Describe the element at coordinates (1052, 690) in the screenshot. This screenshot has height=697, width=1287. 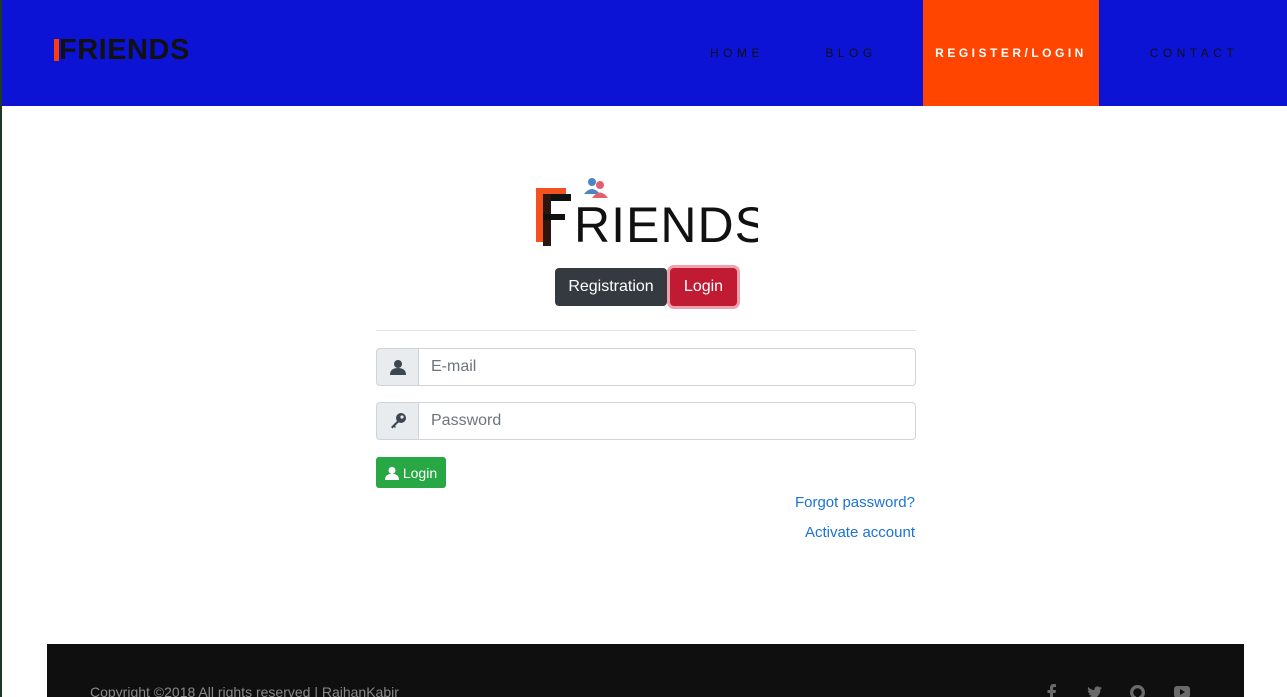
I see `facebook-icon` at that location.